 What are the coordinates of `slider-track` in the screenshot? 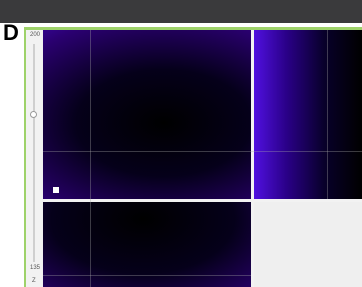 It's located at (34, 153).